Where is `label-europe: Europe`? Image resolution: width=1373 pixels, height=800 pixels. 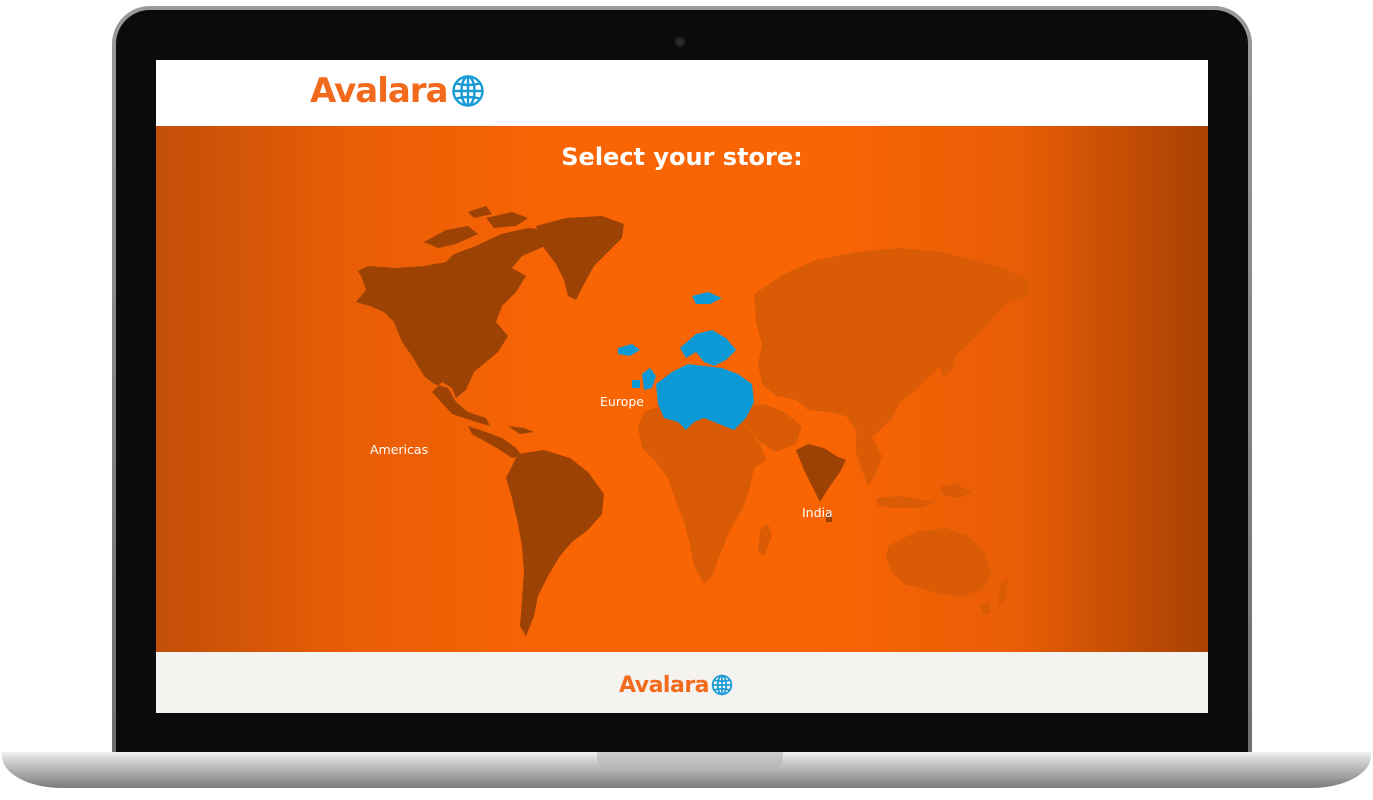 label-europe: Europe is located at coordinates (622, 401).